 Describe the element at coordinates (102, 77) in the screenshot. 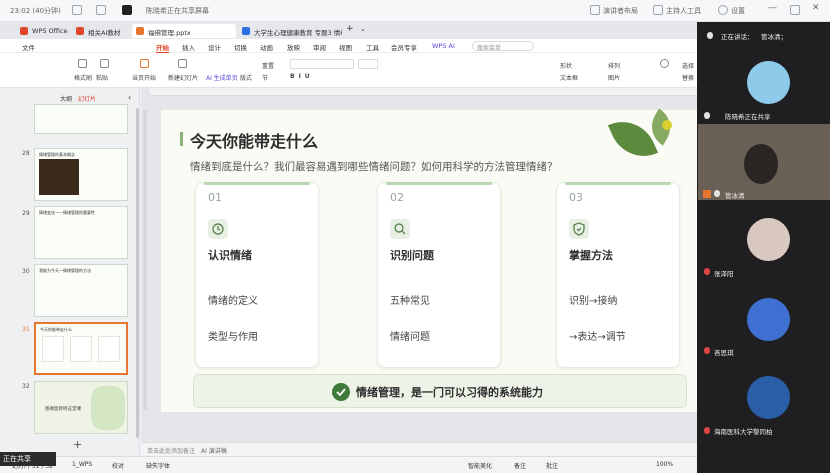

I see `paste-button: 粘贴` at that location.